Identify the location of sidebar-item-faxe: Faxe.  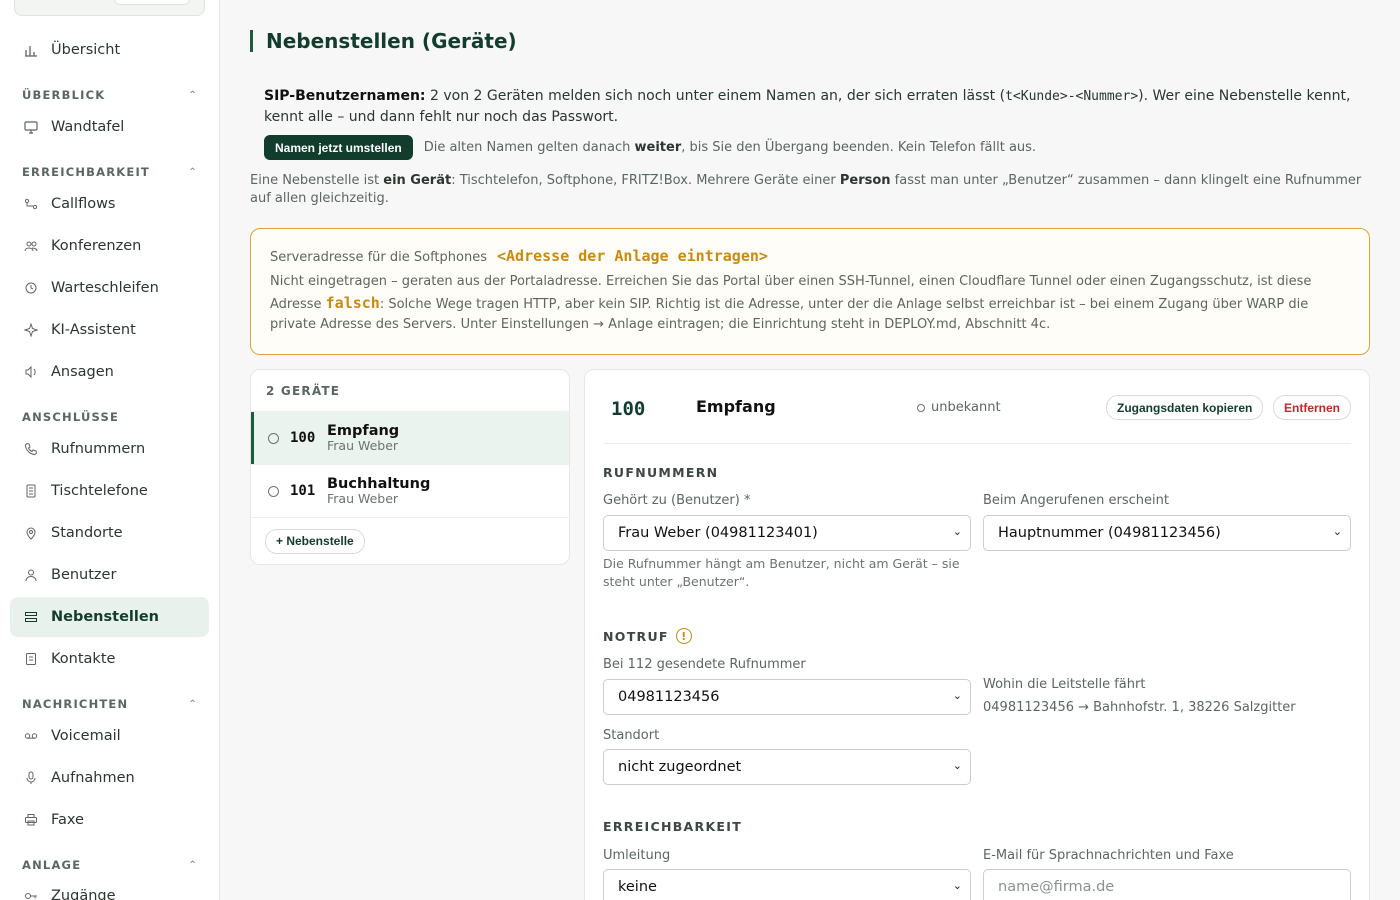
(109, 820).